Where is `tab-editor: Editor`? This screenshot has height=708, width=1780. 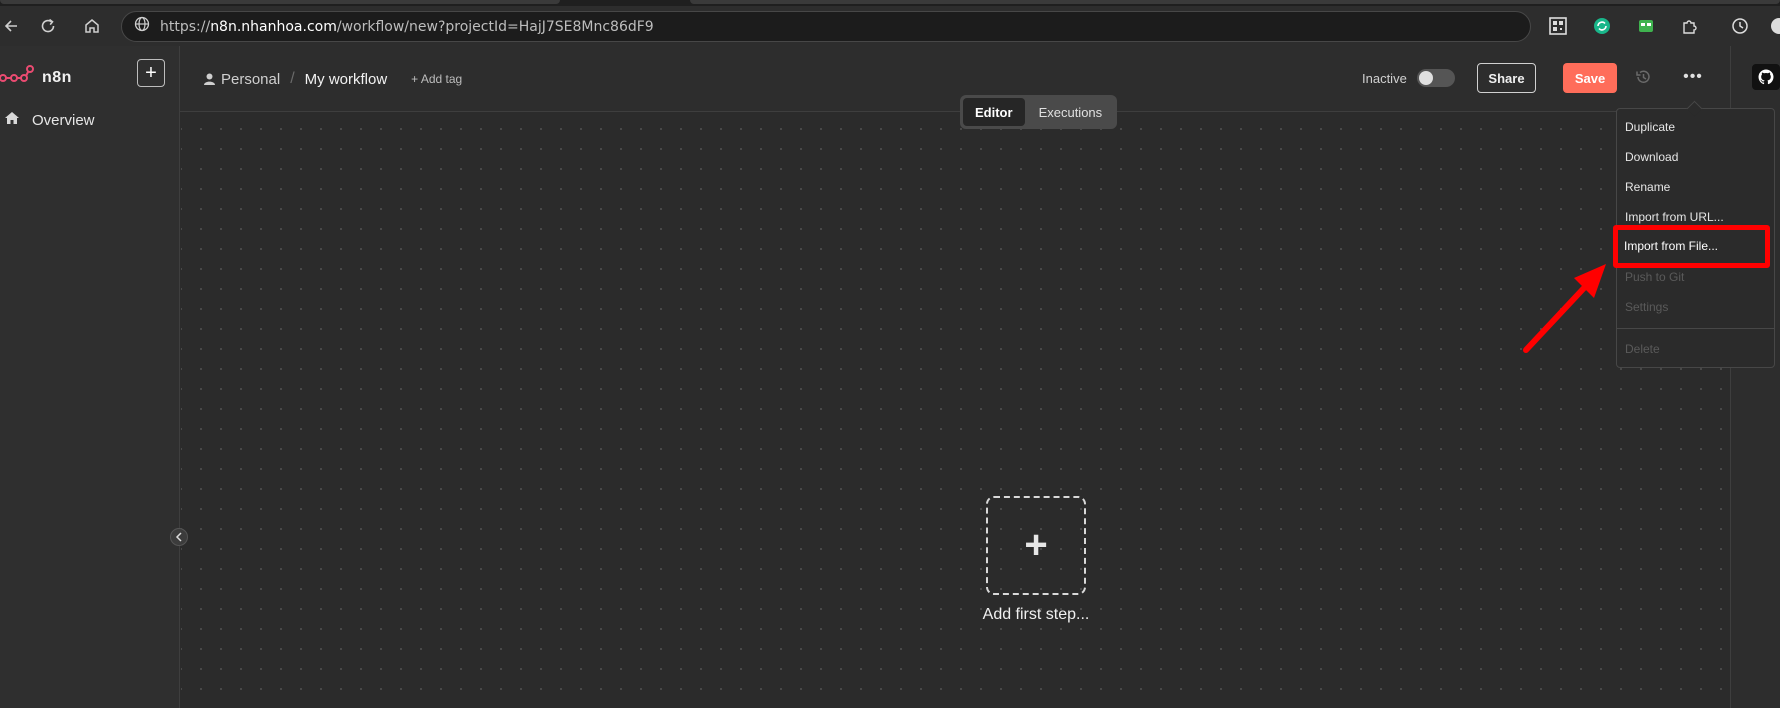 tab-editor: Editor is located at coordinates (994, 112).